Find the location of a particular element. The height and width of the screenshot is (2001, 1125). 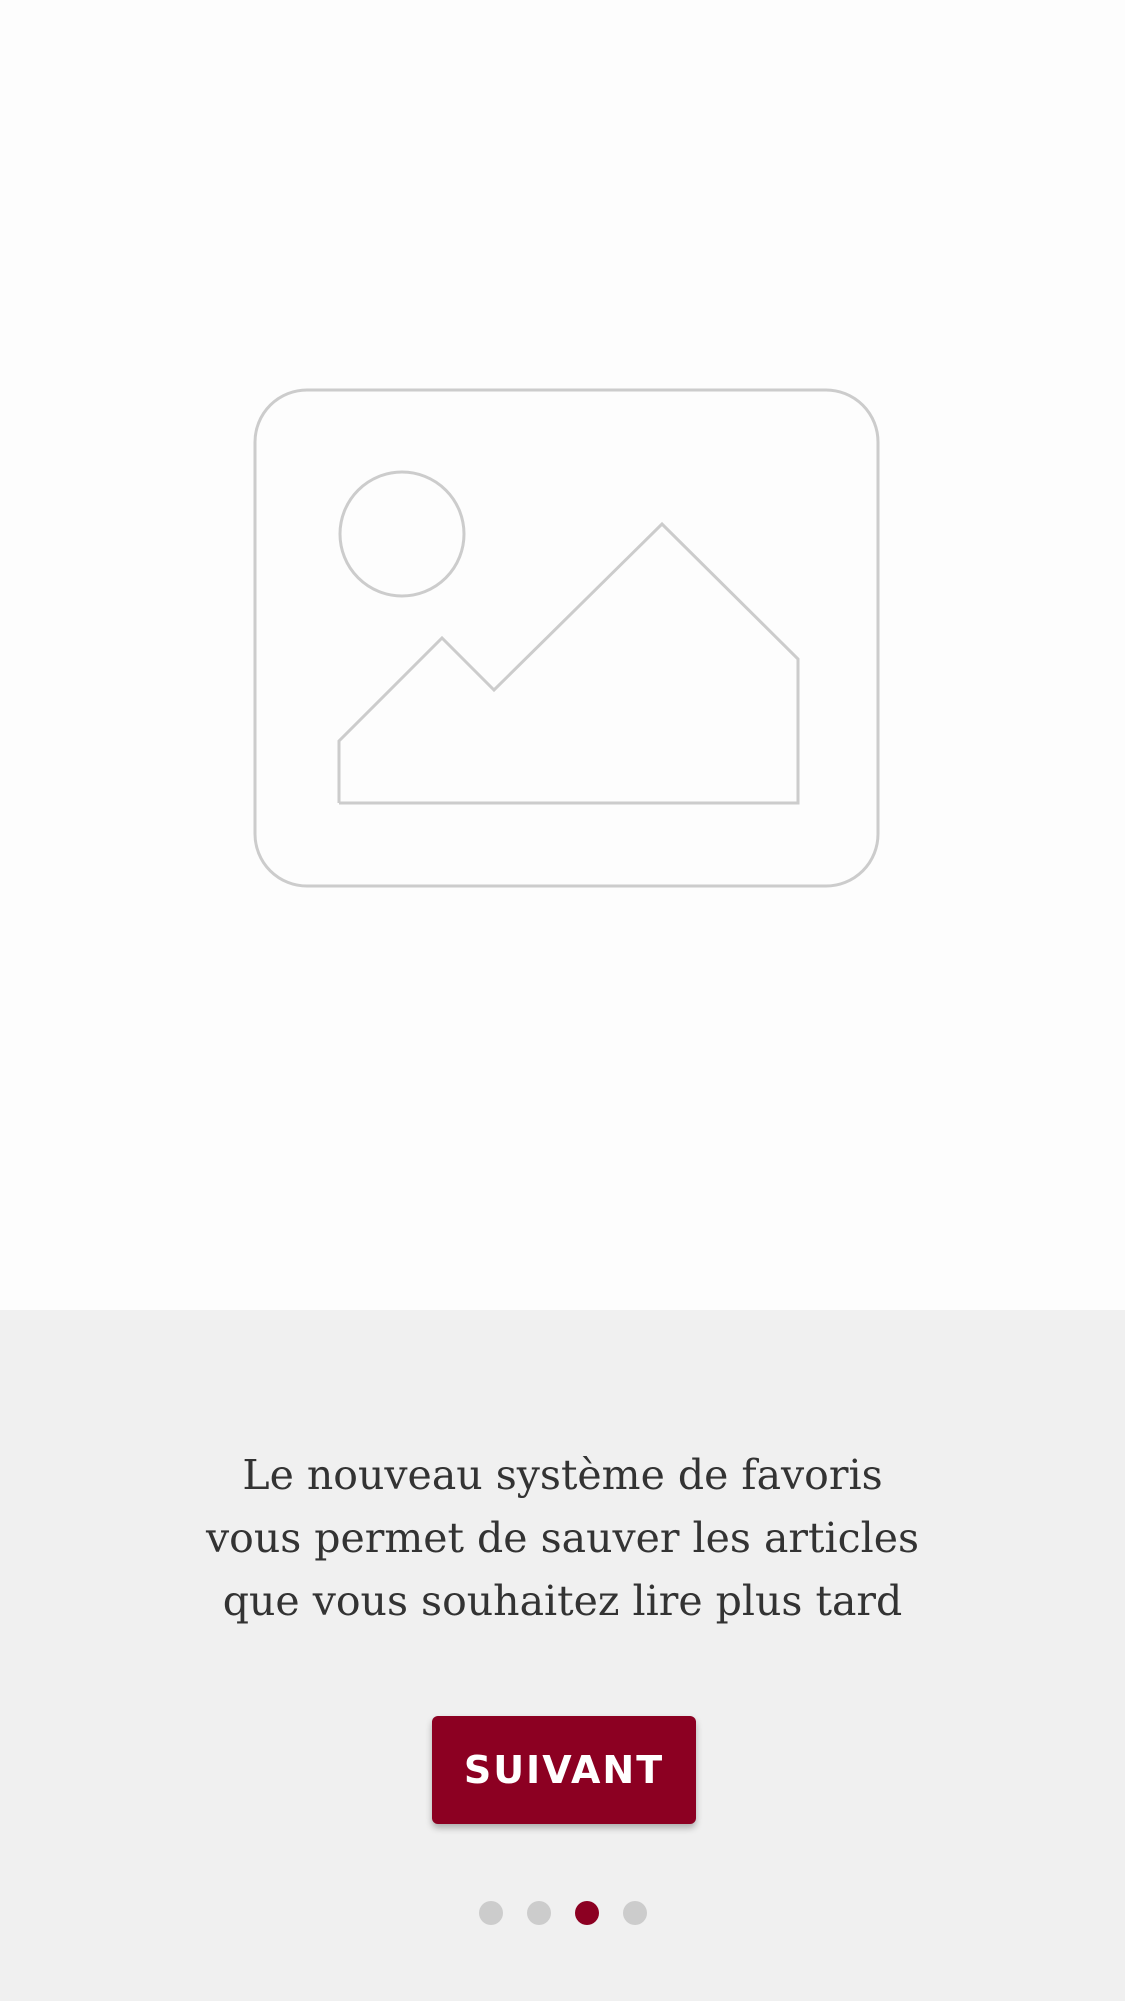

image-placeholder-icon is located at coordinates (566, 638).